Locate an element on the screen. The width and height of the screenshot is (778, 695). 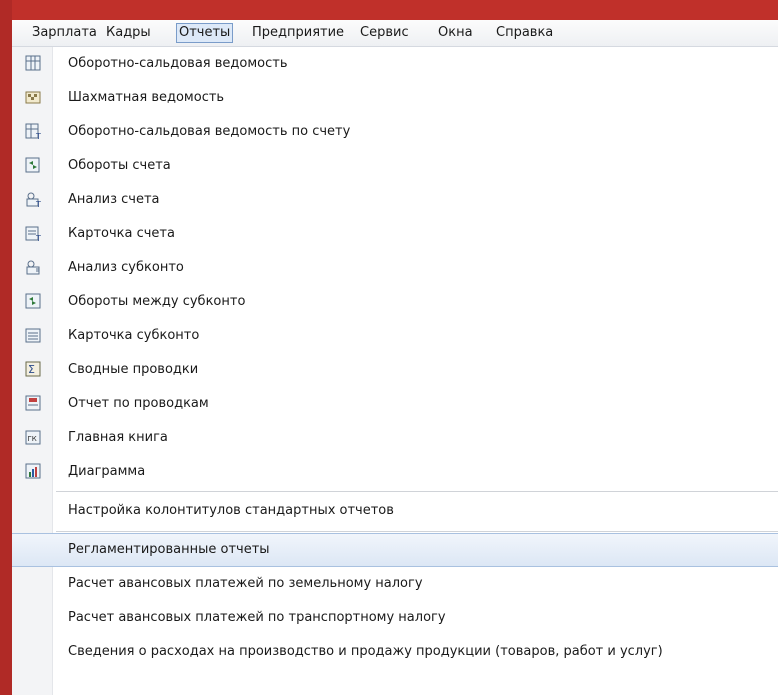
menu-item-account-turnover: Обороты счета is located at coordinates (395, 166).